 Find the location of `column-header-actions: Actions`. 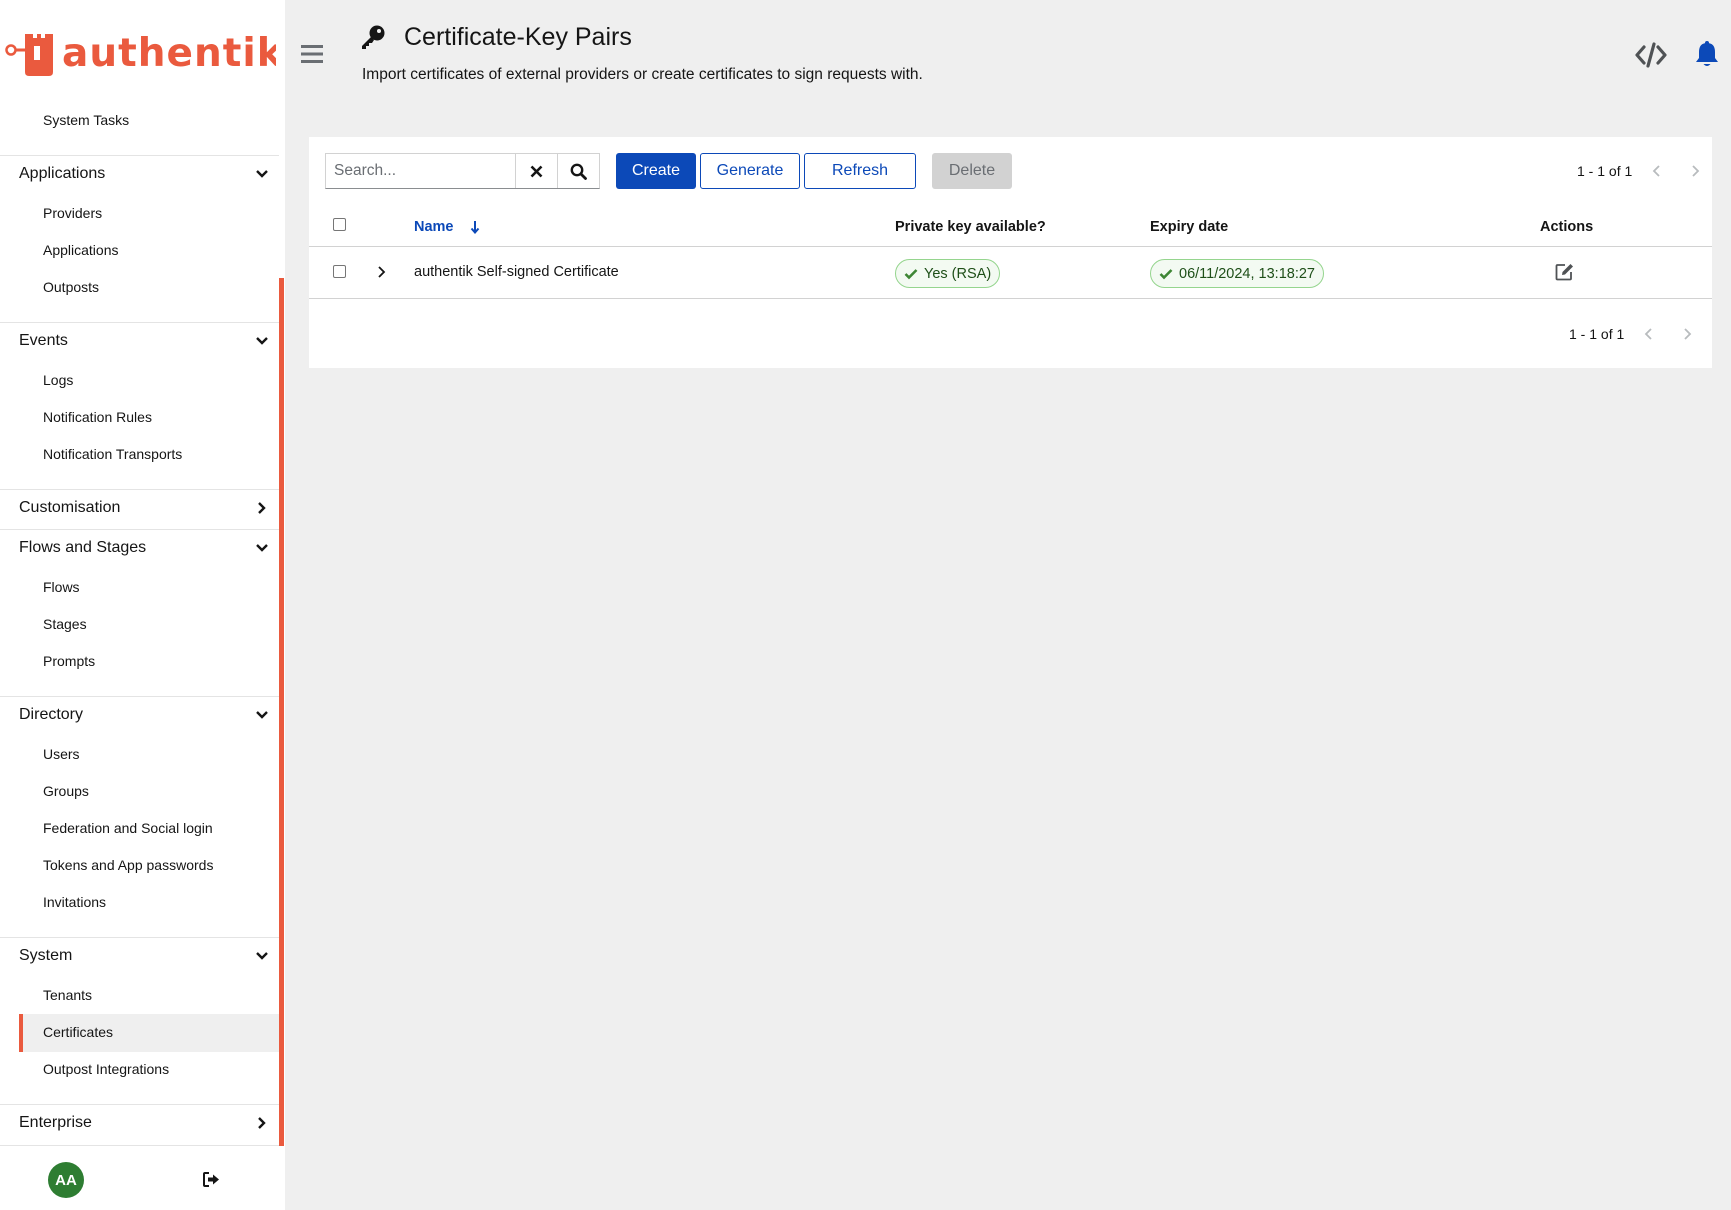

column-header-actions: Actions is located at coordinates (1567, 227).